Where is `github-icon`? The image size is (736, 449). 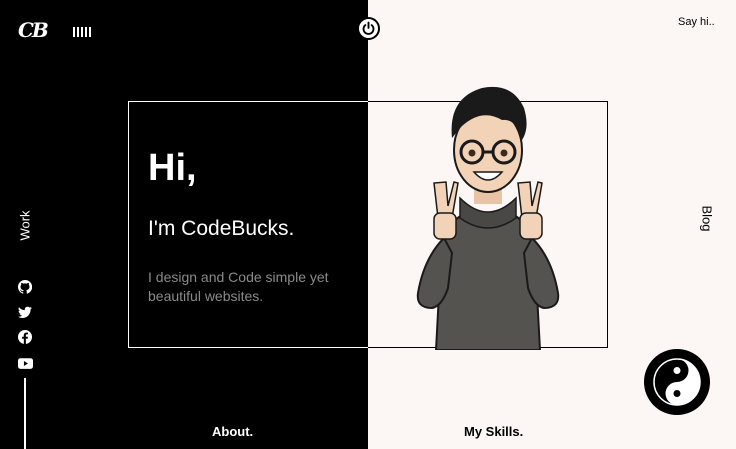
github-icon is located at coordinates (25, 287).